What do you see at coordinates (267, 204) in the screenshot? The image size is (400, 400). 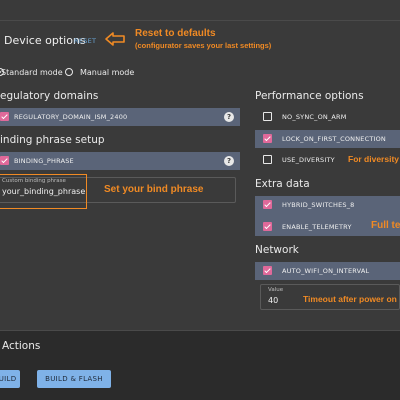 I see `hybrid-switches-checkbox` at bounding box center [267, 204].